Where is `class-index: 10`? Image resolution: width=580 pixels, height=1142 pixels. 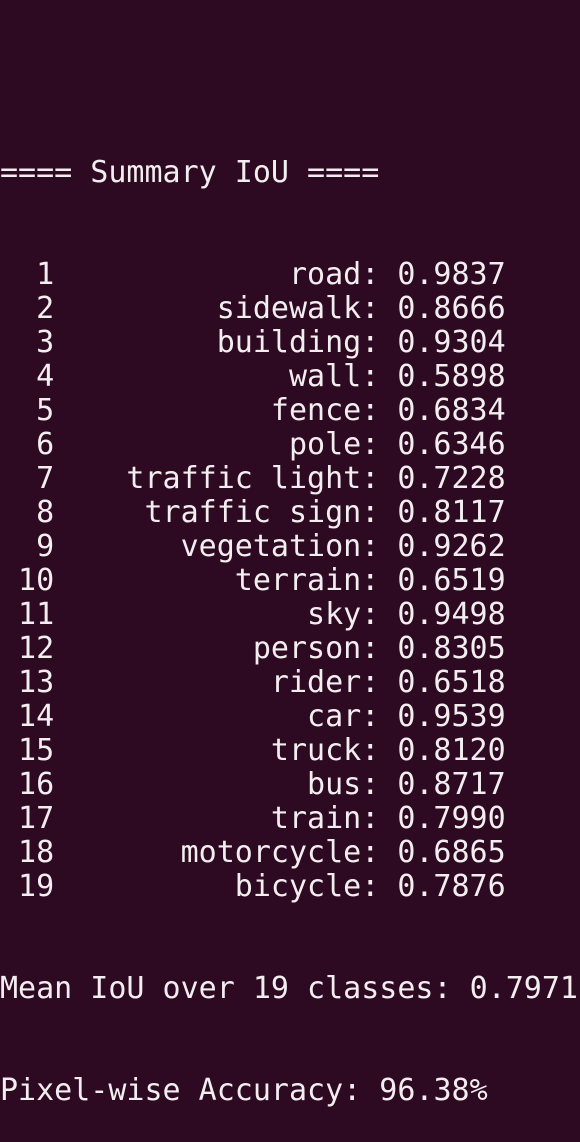 class-index: 10 is located at coordinates (36, 580).